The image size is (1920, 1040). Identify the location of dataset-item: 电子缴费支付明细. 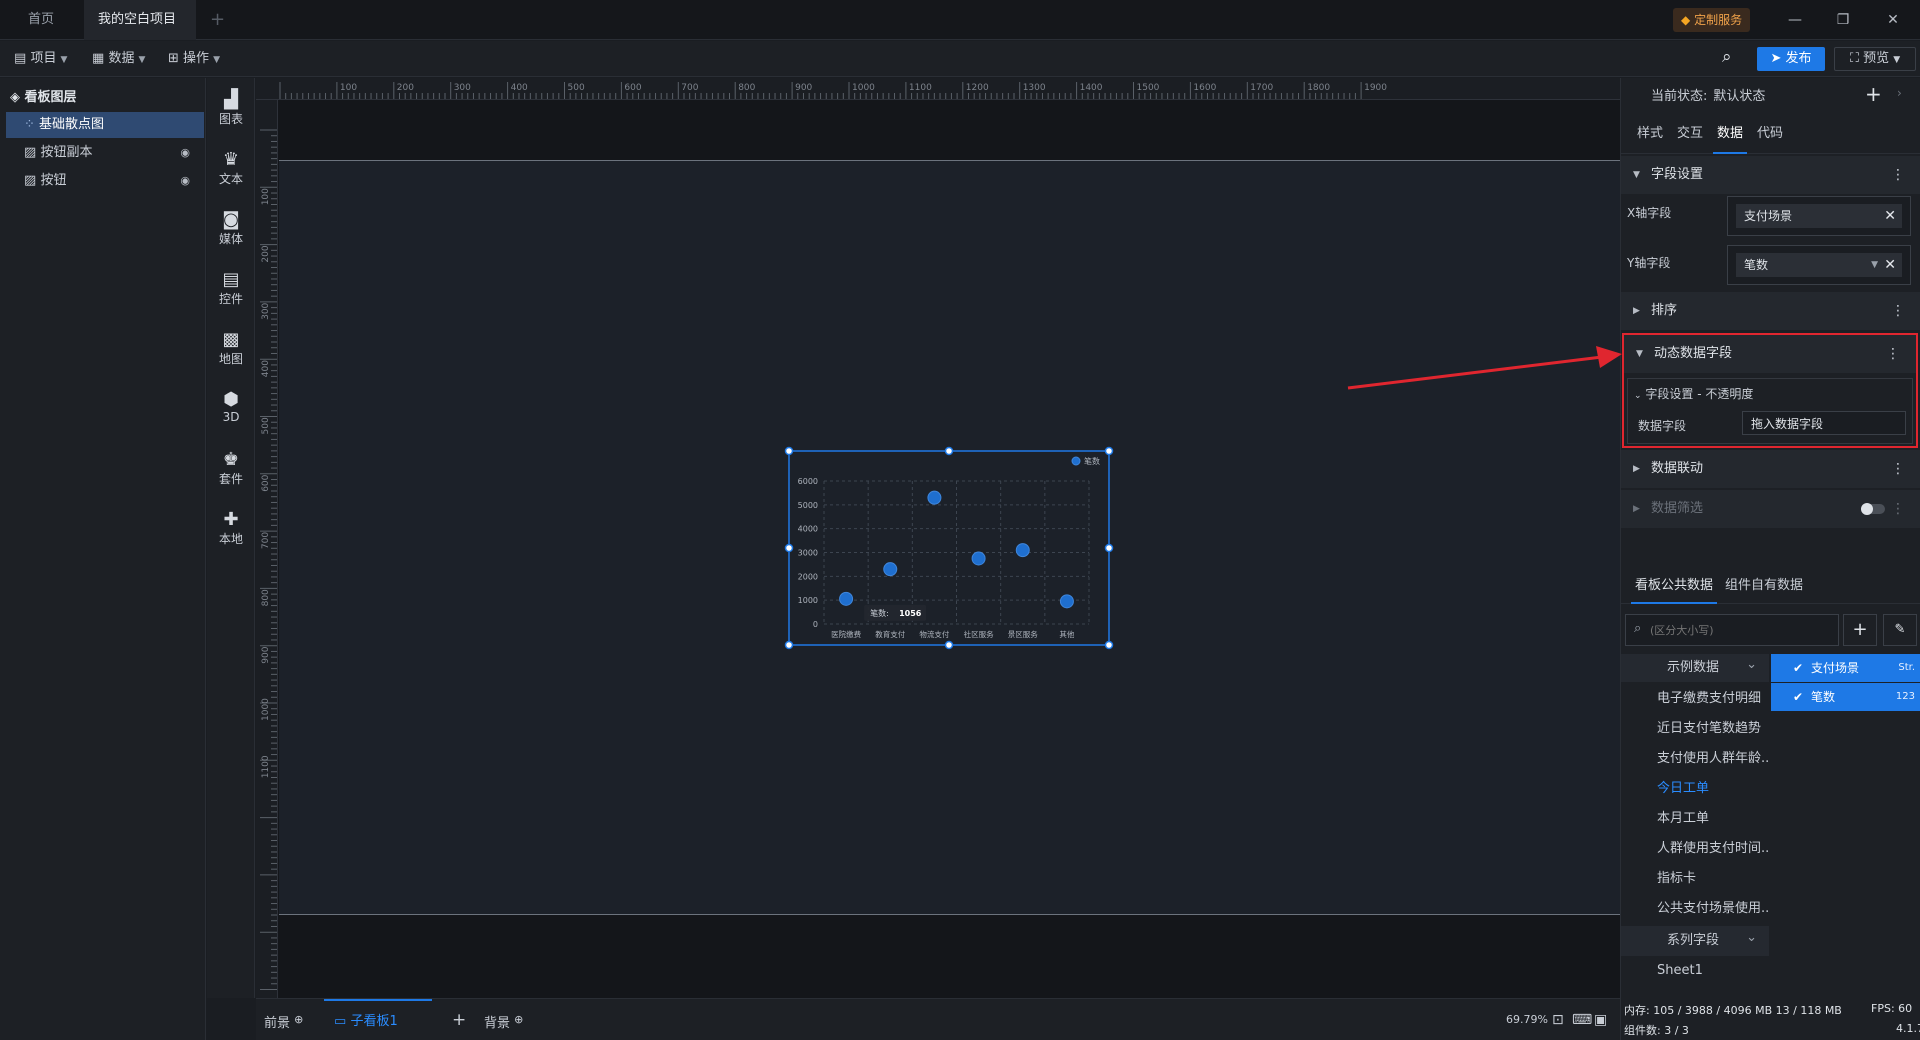
(1695, 699).